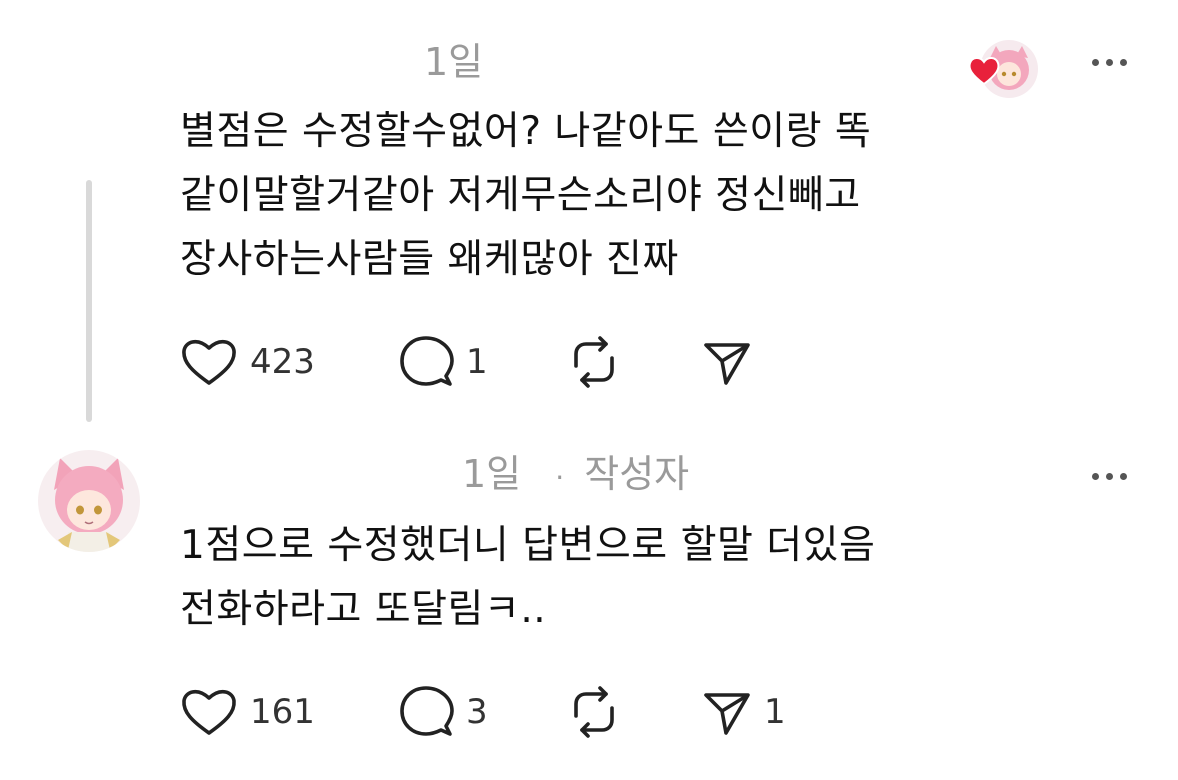 The image size is (1178, 780). I want to click on author-like-indicator, so click(1004, 69).